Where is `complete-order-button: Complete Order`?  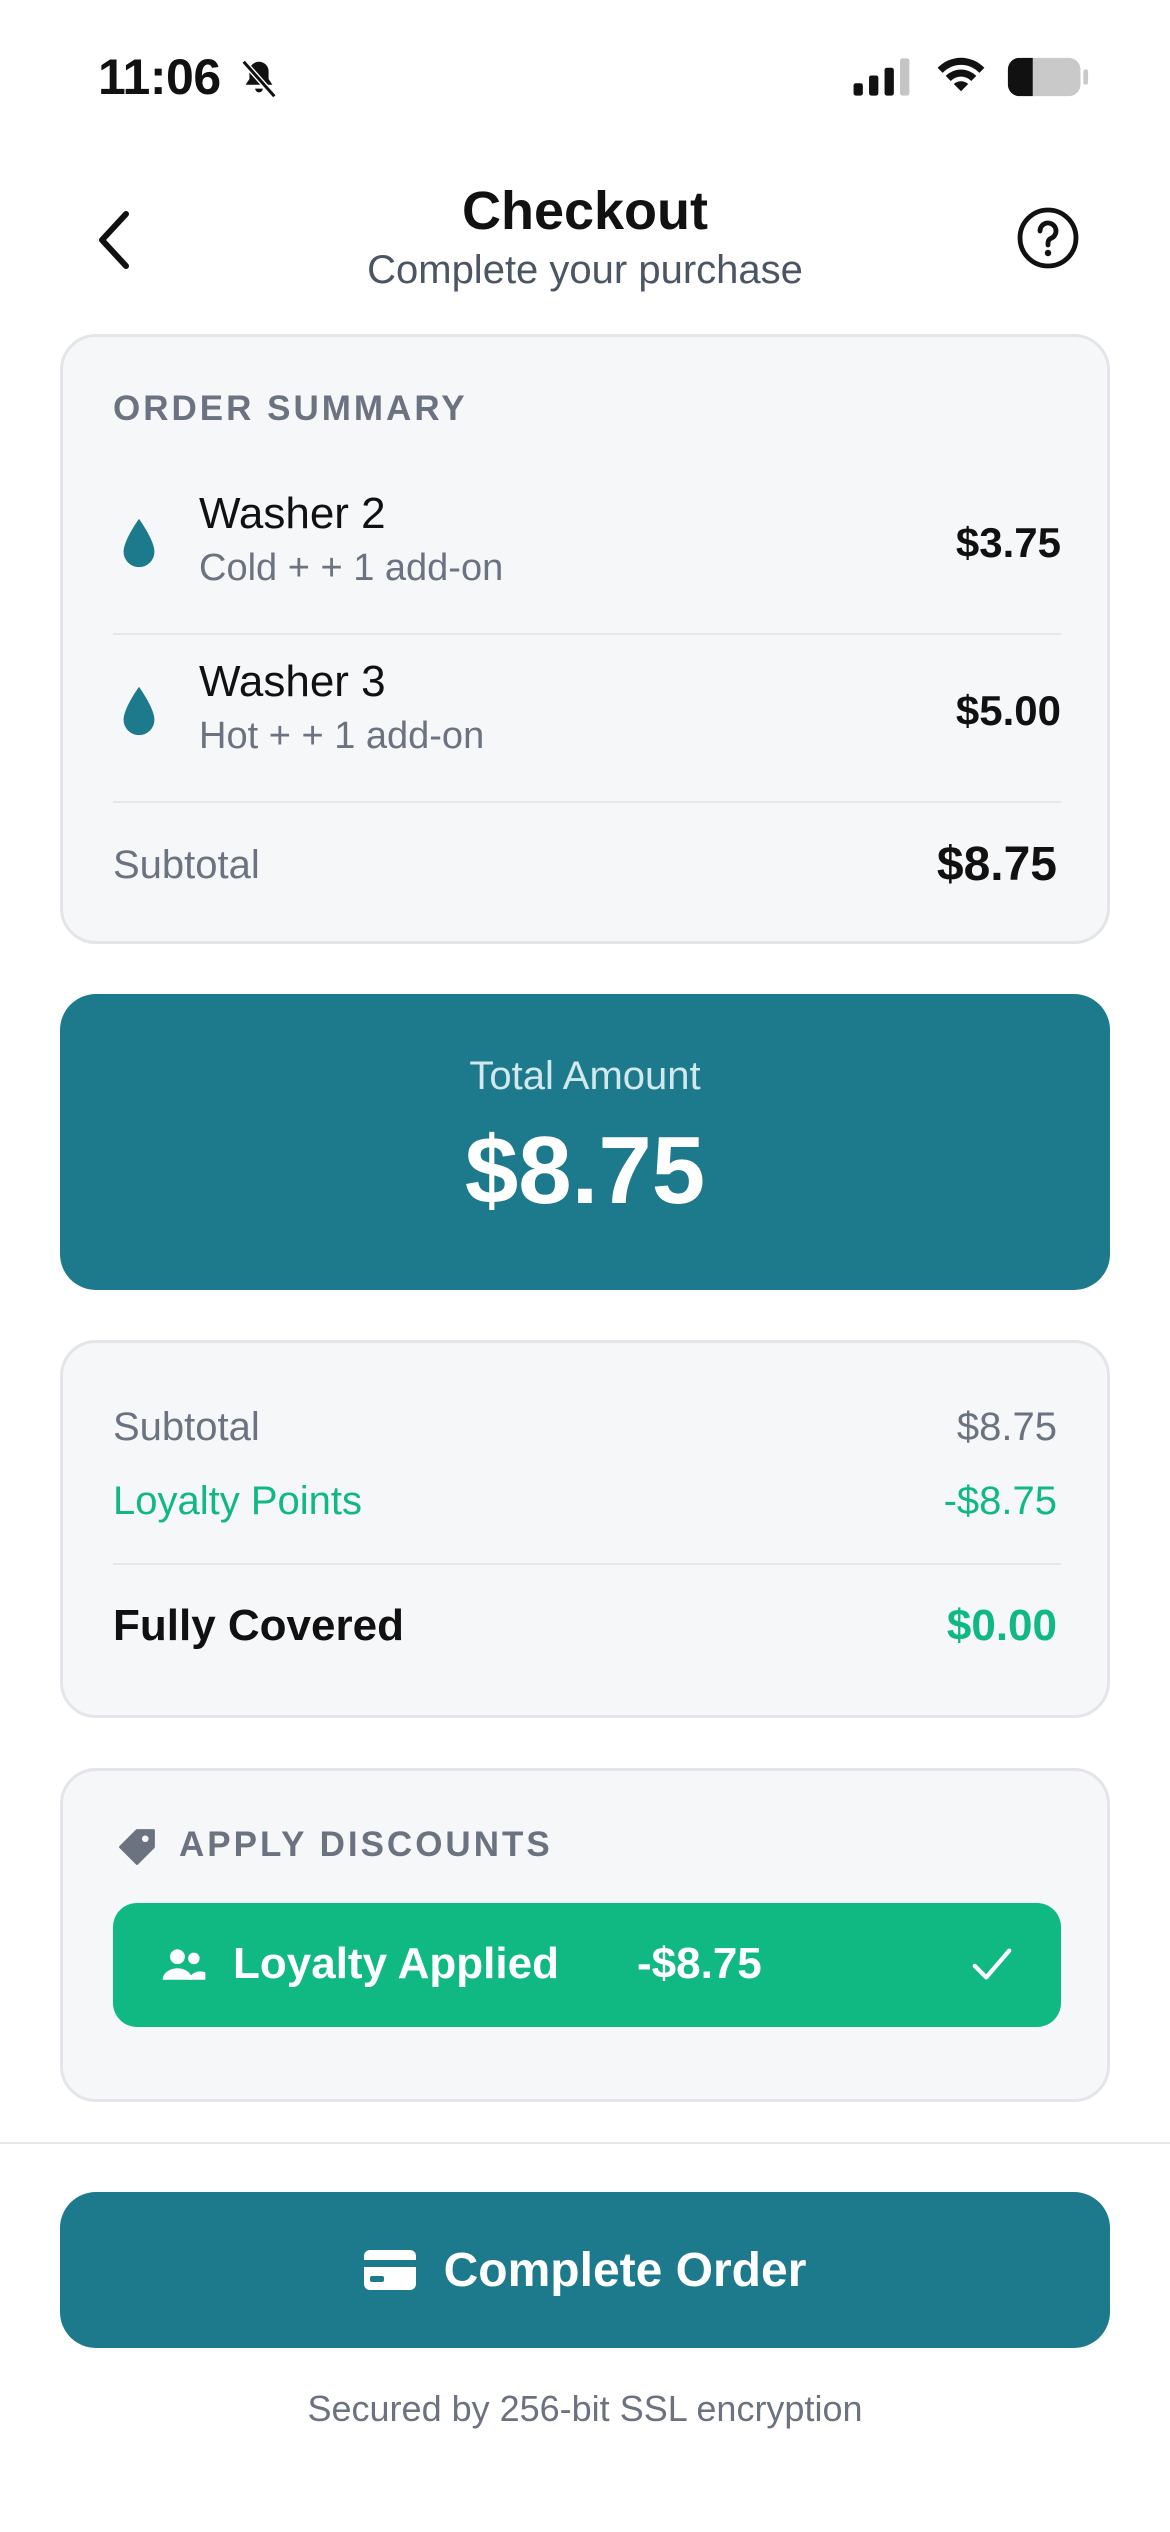
complete-order-button: Complete Order is located at coordinates (585, 2270).